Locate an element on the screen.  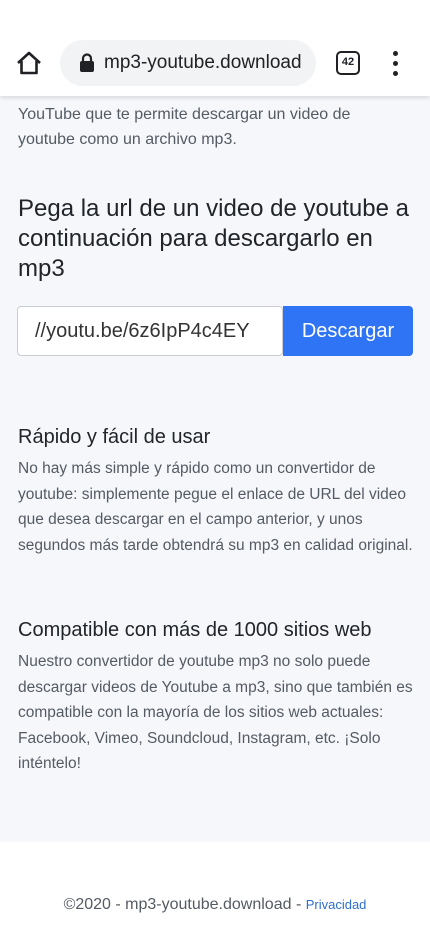
feature-title-fast: Rápido y fácil de usar is located at coordinates (114, 437).